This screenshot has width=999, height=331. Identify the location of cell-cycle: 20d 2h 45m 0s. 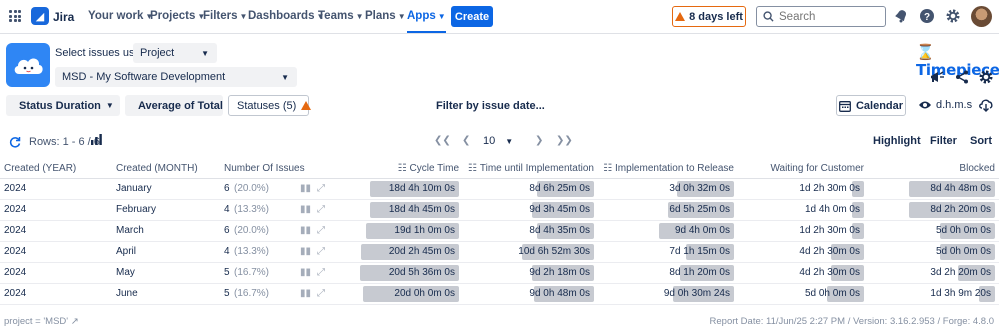
(398, 252).